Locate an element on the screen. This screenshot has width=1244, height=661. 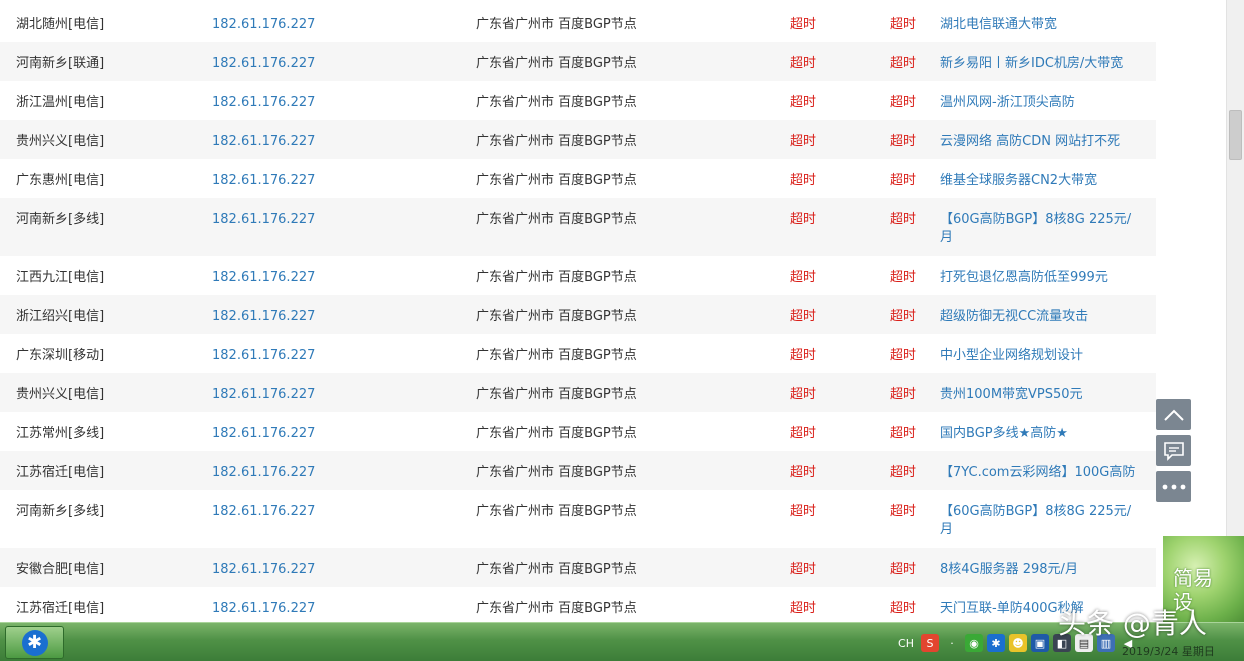
location-cell: 江苏宿迁[电信] is located at coordinates (60, 608).